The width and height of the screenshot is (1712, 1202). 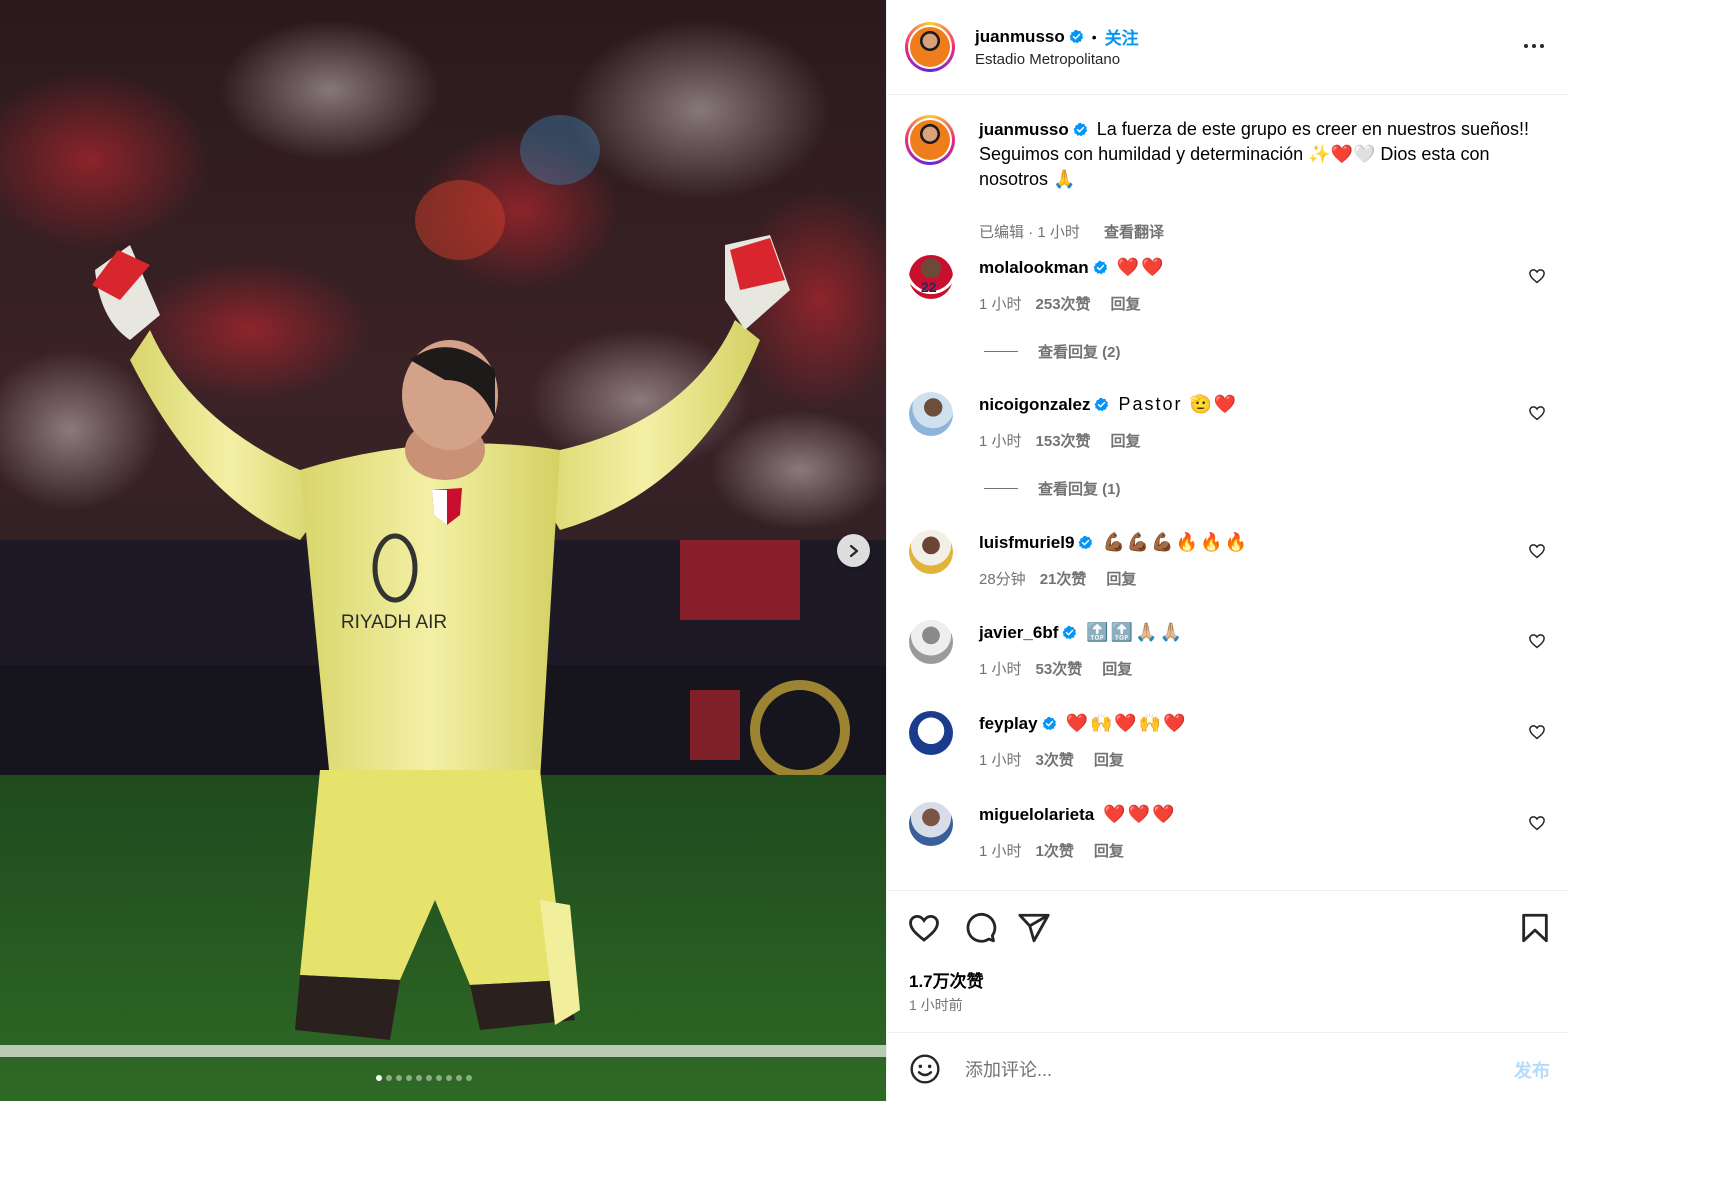 What do you see at coordinates (394, 622) in the screenshot?
I see `jersey-sponsor-text: RIYADH AIR` at bounding box center [394, 622].